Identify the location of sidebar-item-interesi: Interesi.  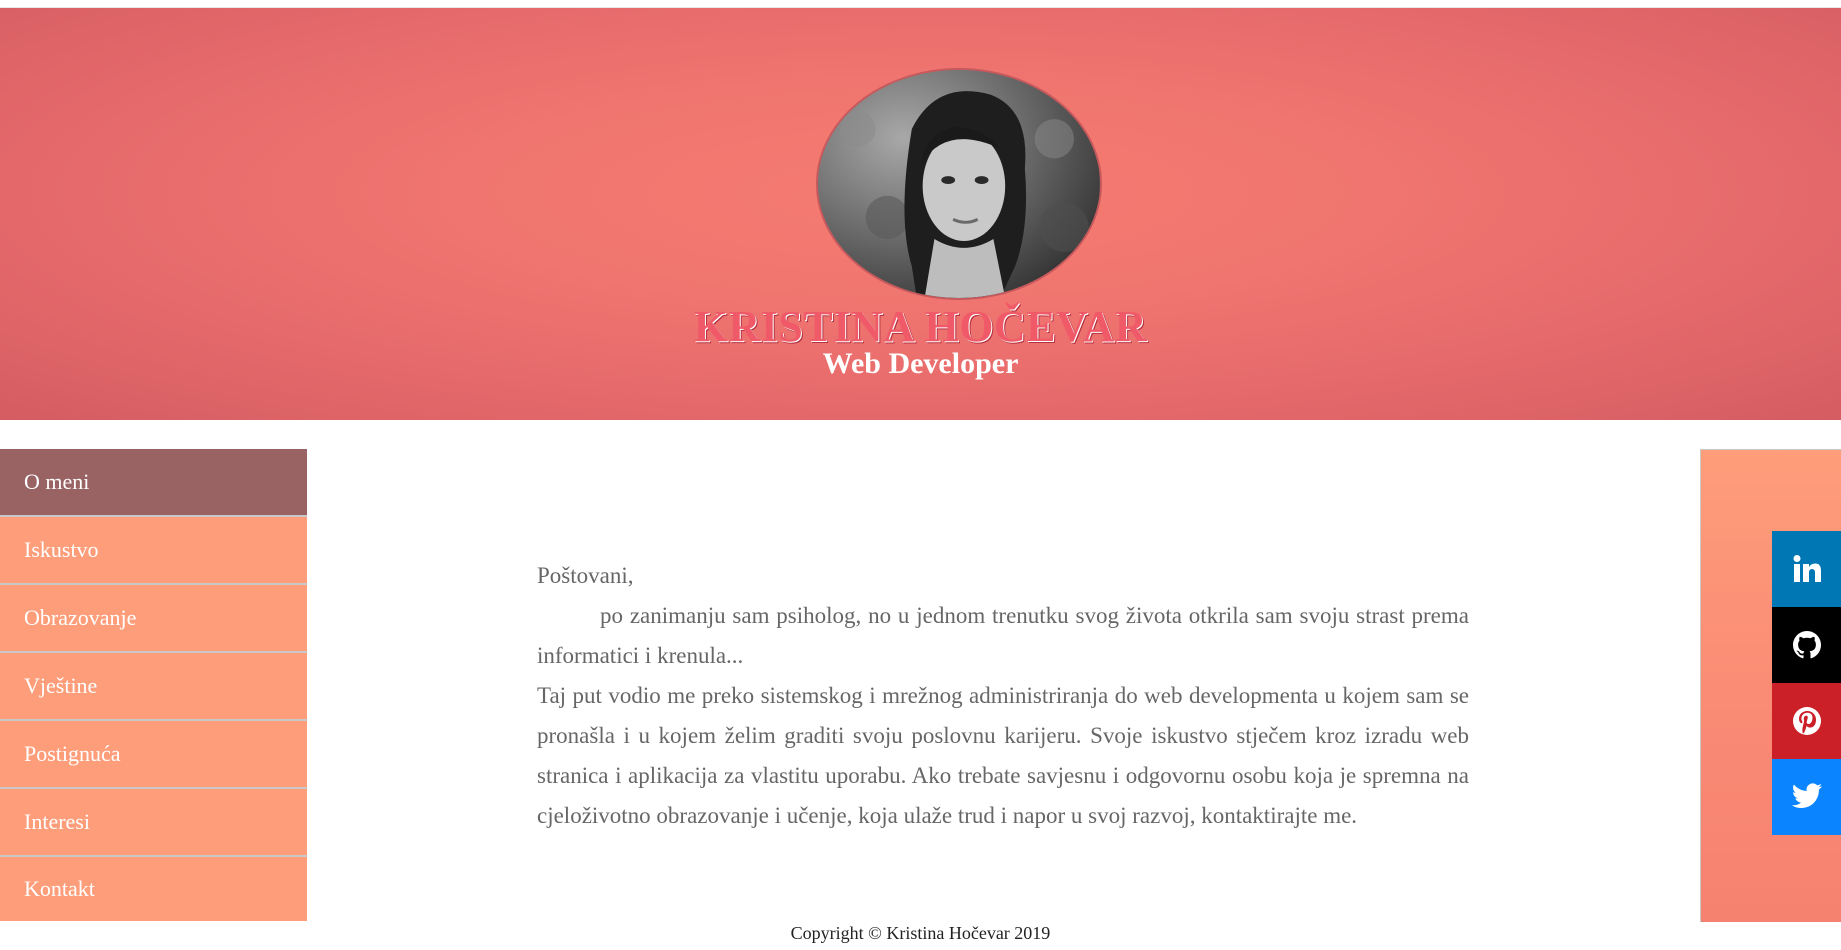
(153, 823).